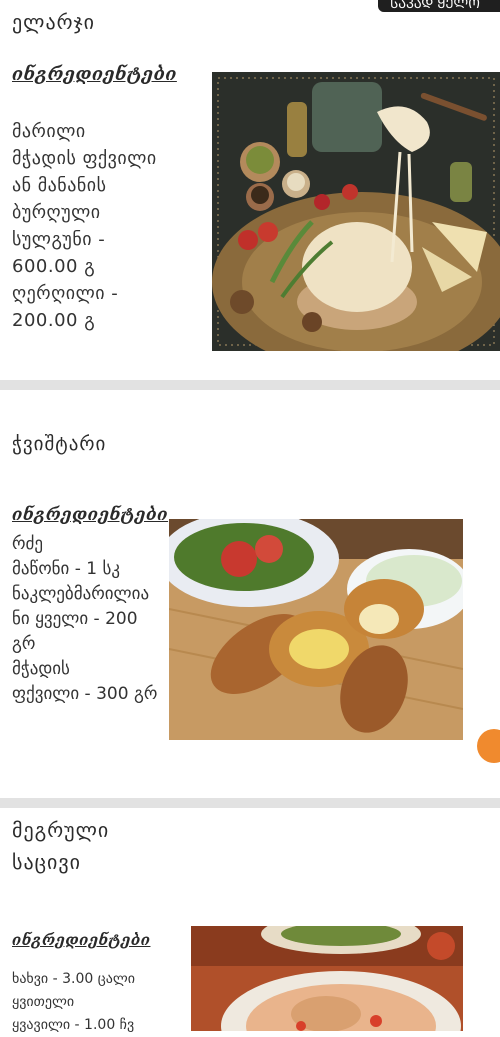  What do you see at coordinates (73, 979) in the screenshot?
I see `ingredient-item: ხახვი - 3.00 ცალი` at bounding box center [73, 979].